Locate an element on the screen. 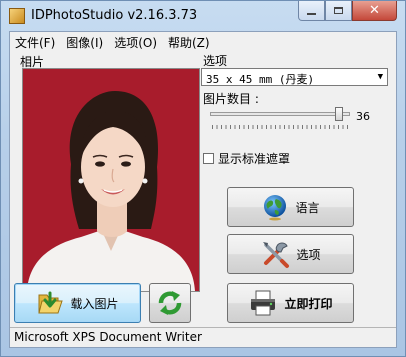 This screenshot has width=406, height=357. load-image-button-label: 载入图片 is located at coordinates (94, 303).